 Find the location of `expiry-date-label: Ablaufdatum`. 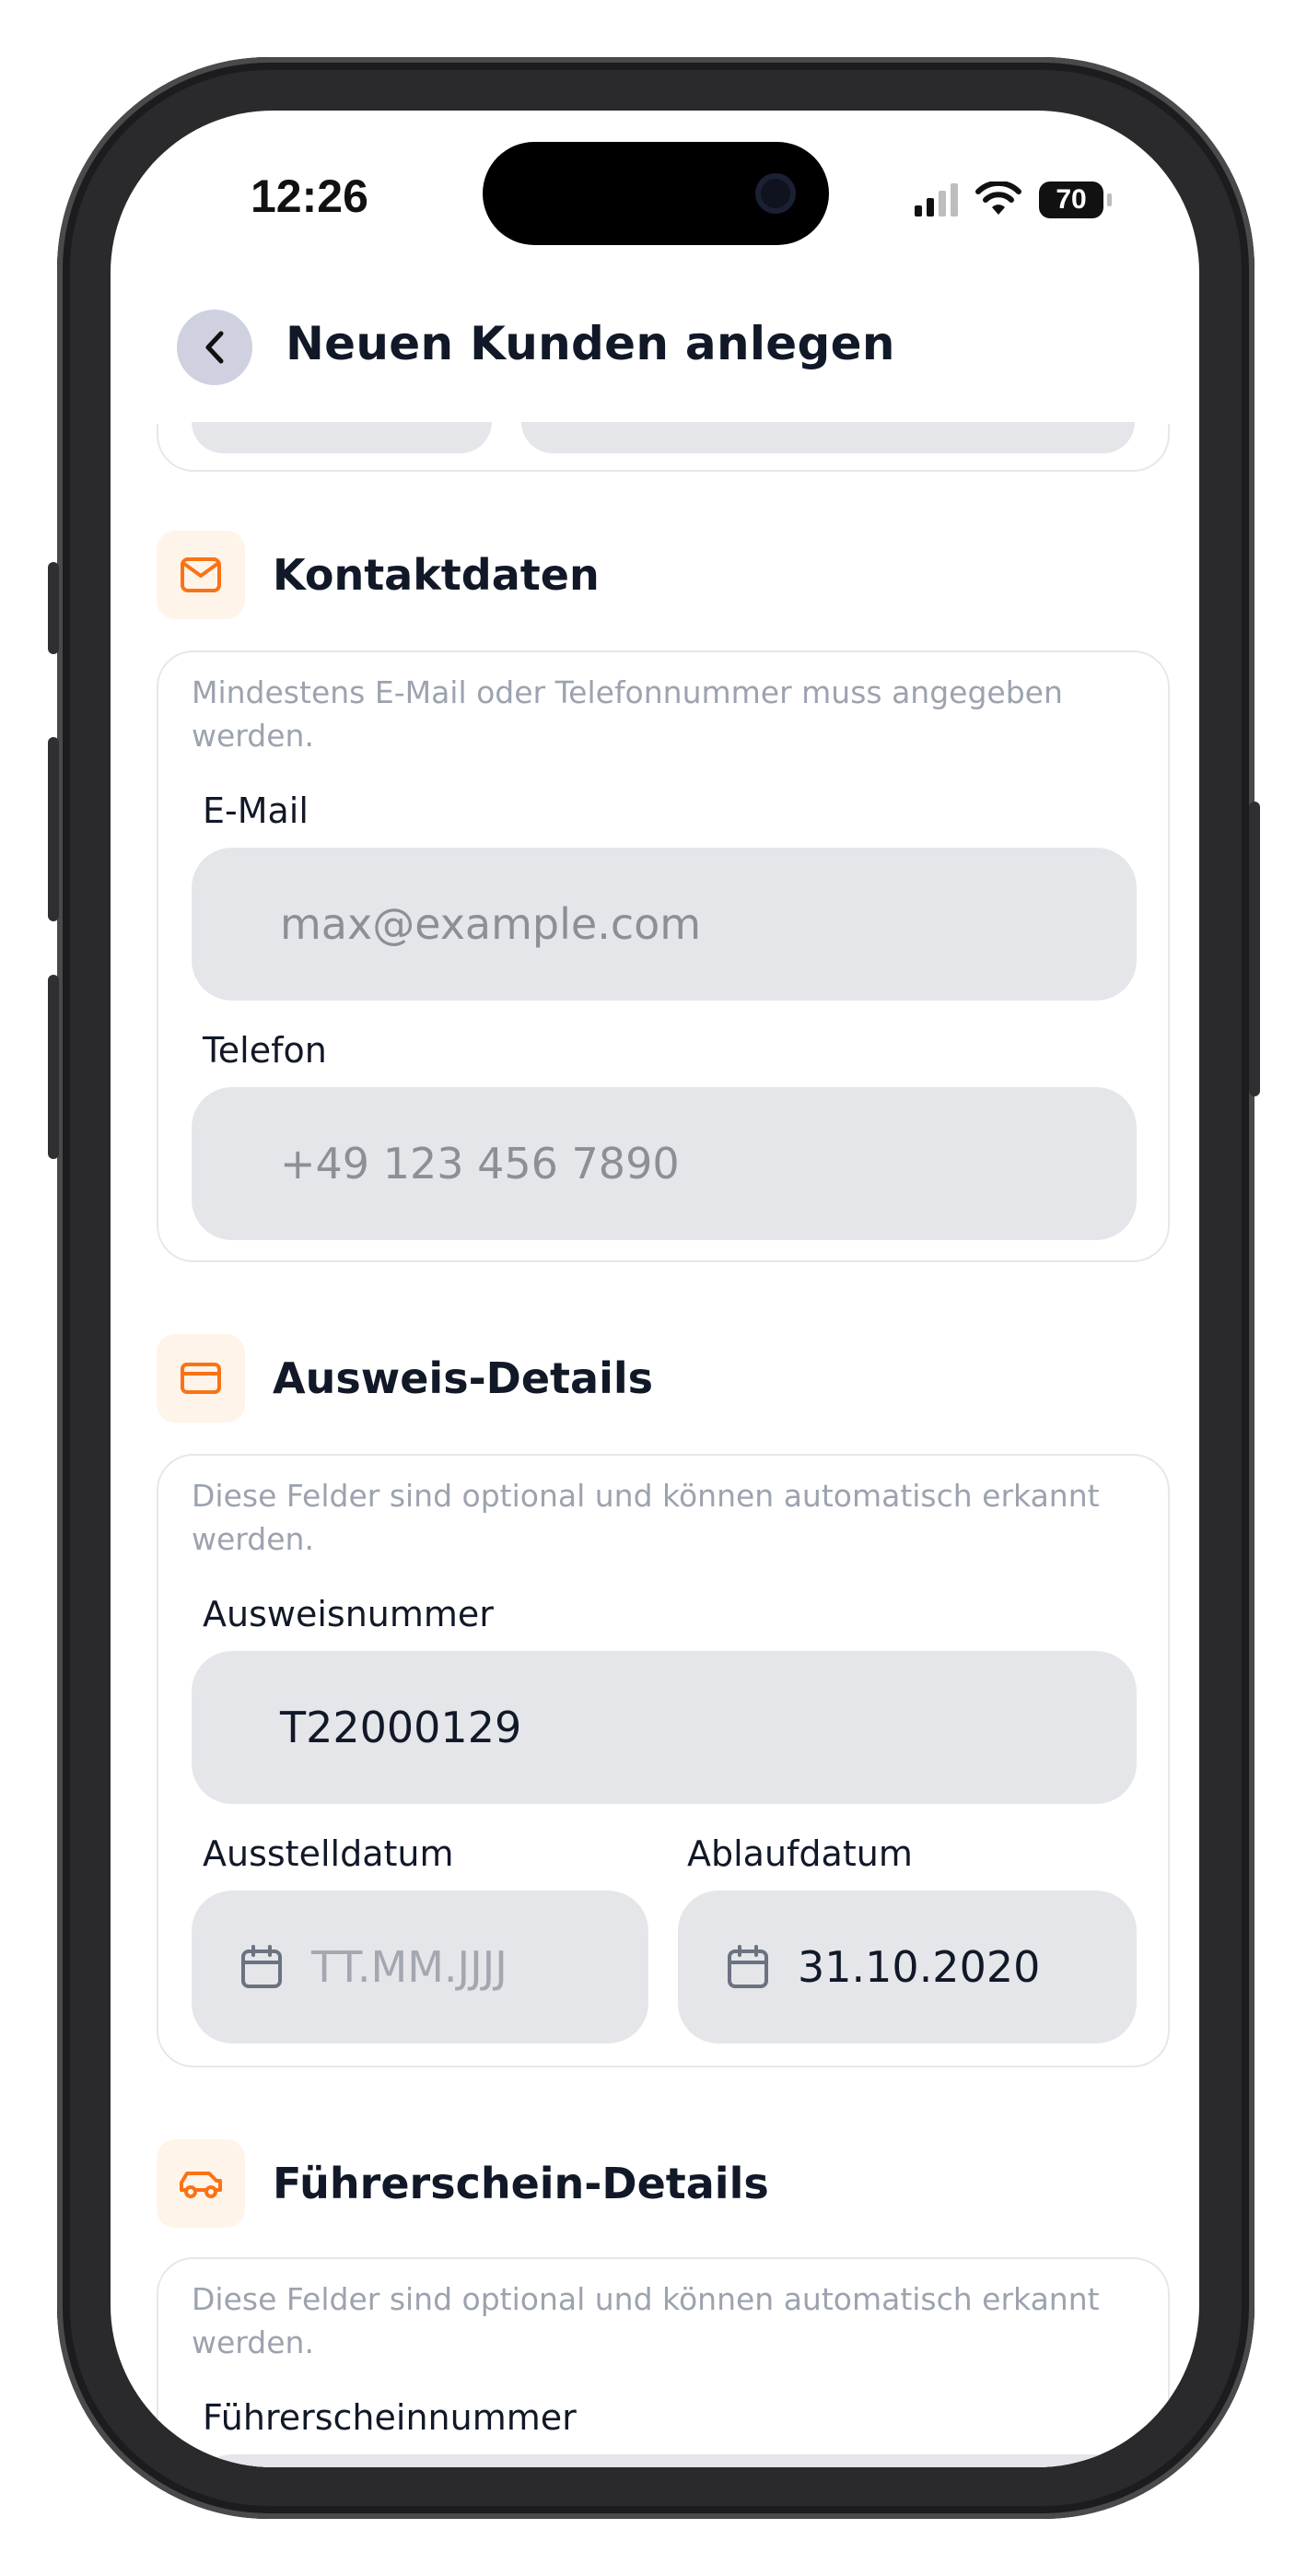

expiry-date-label: Ablaufdatum is located at coordinates (800, 1853).